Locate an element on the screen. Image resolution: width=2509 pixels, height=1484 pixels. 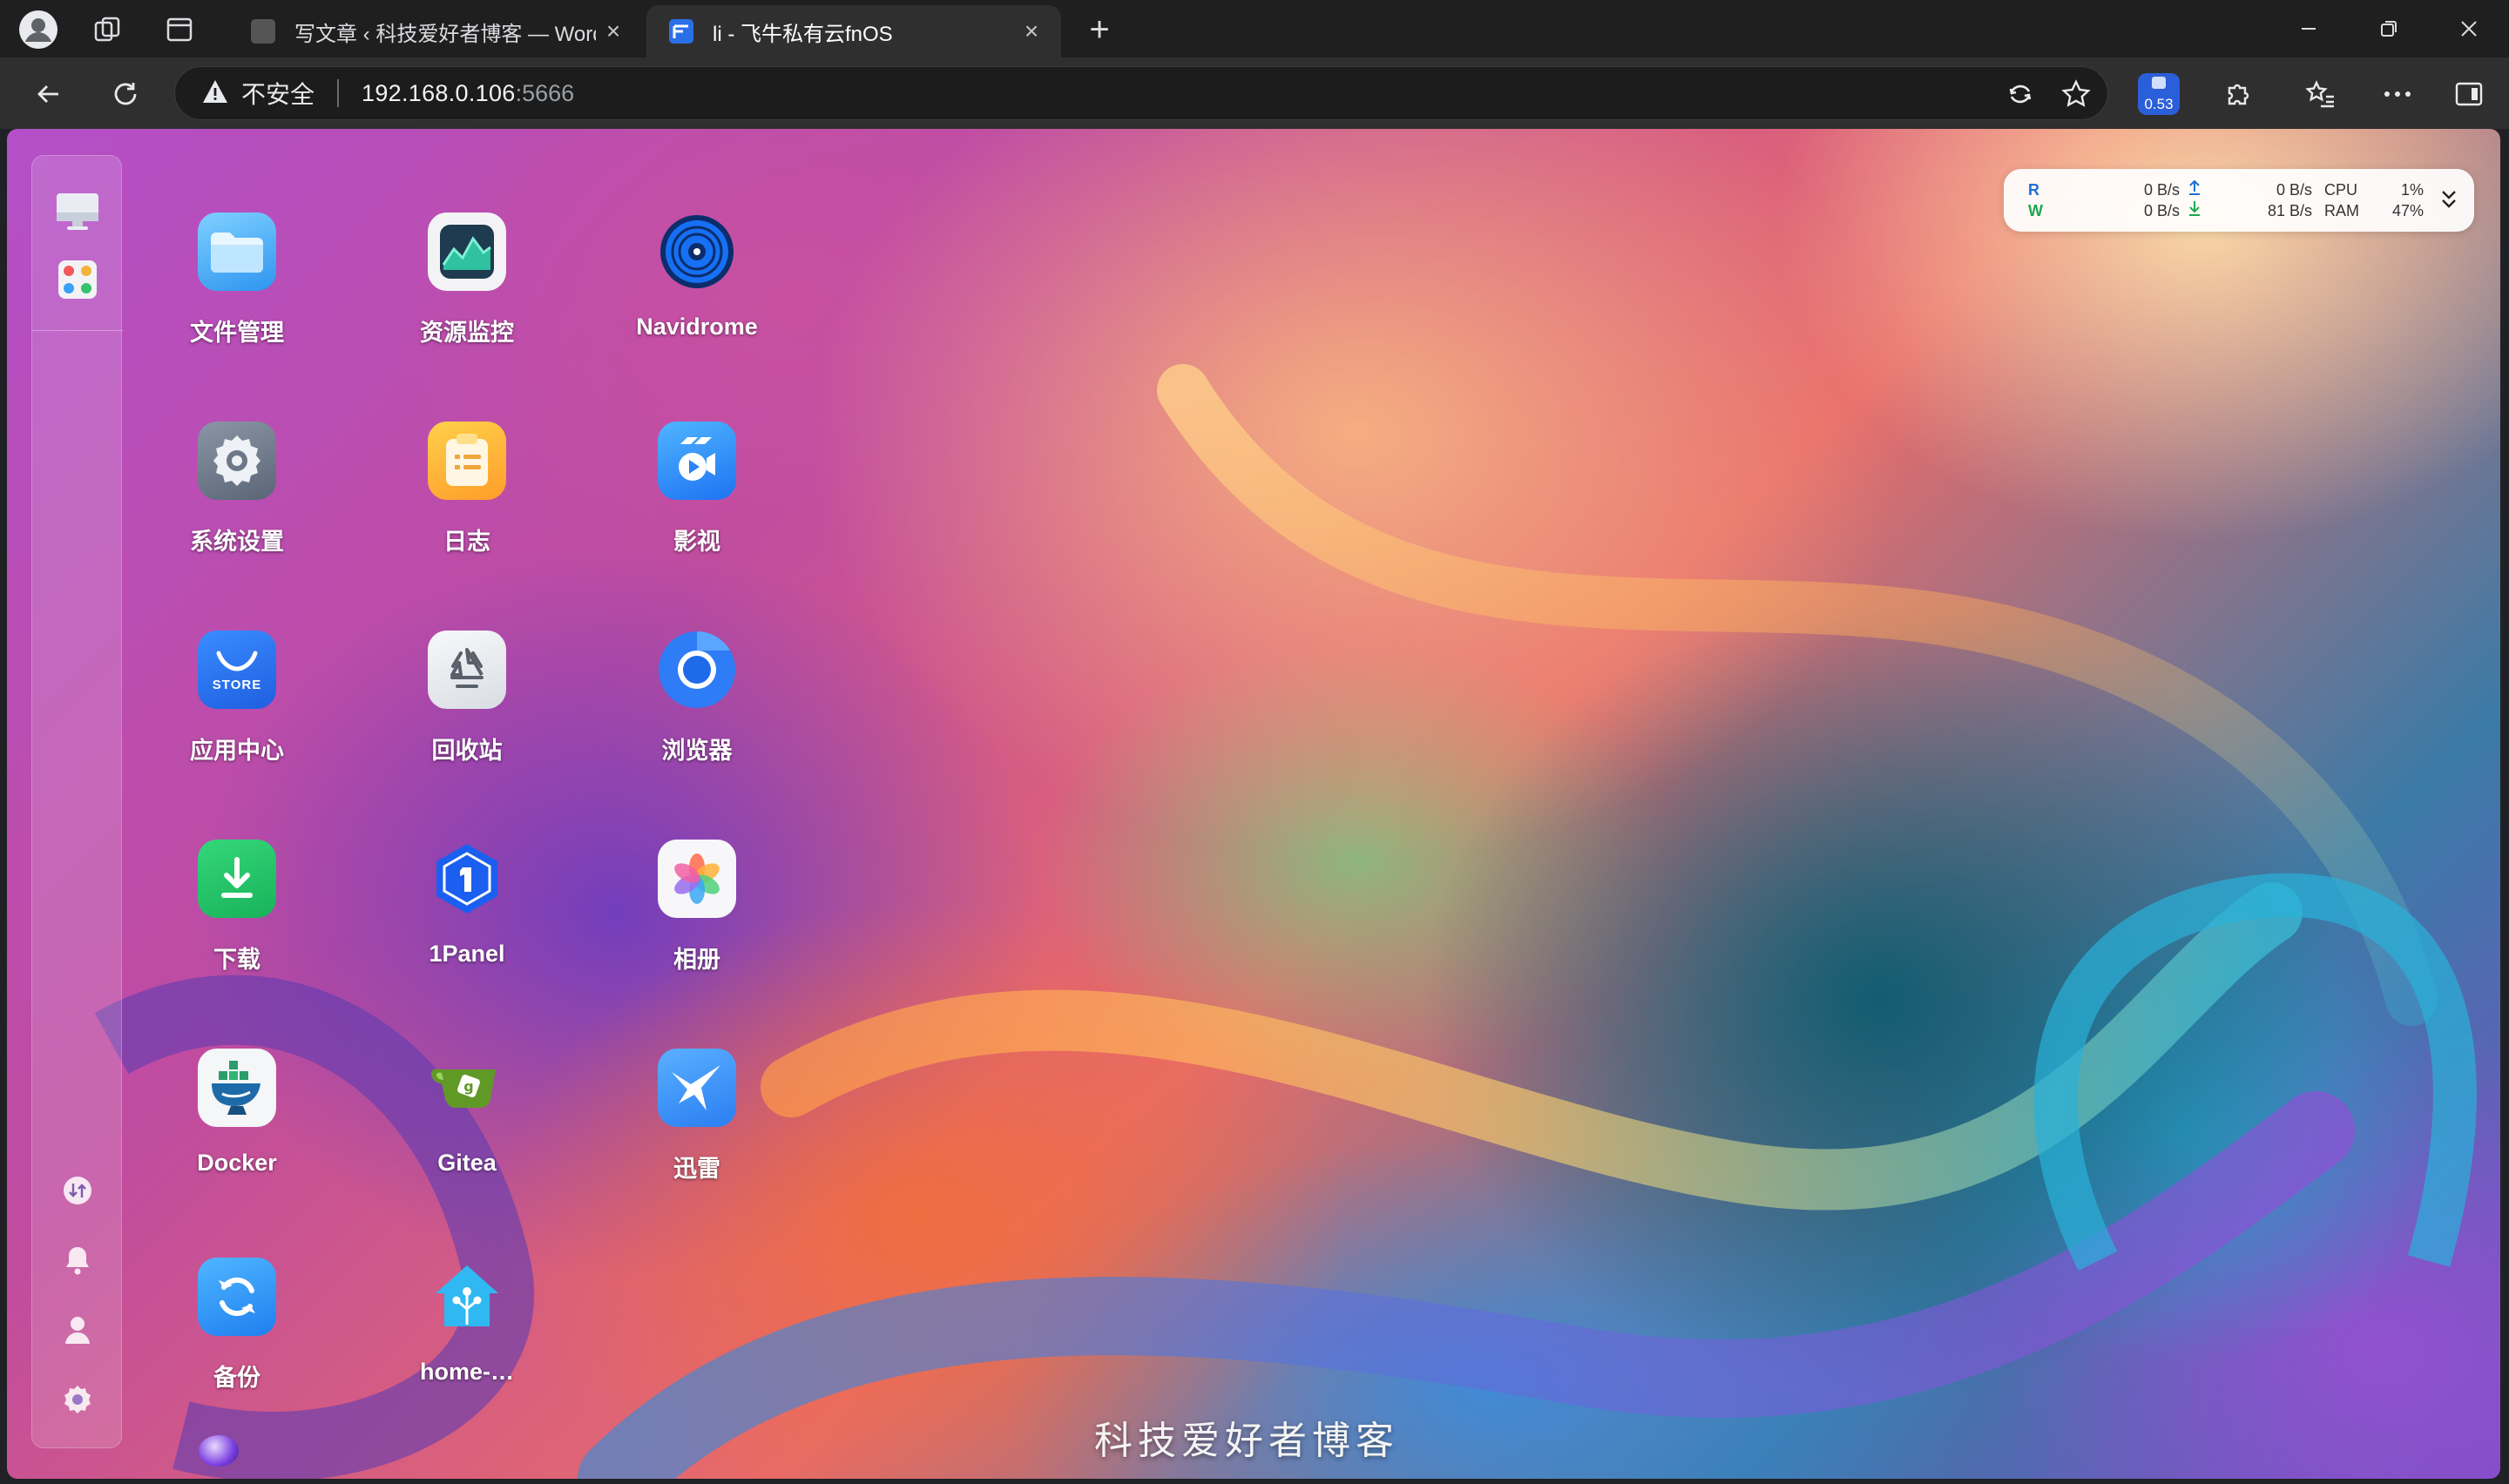
fnos-favicon-icon is located at coordinates (681, 32).